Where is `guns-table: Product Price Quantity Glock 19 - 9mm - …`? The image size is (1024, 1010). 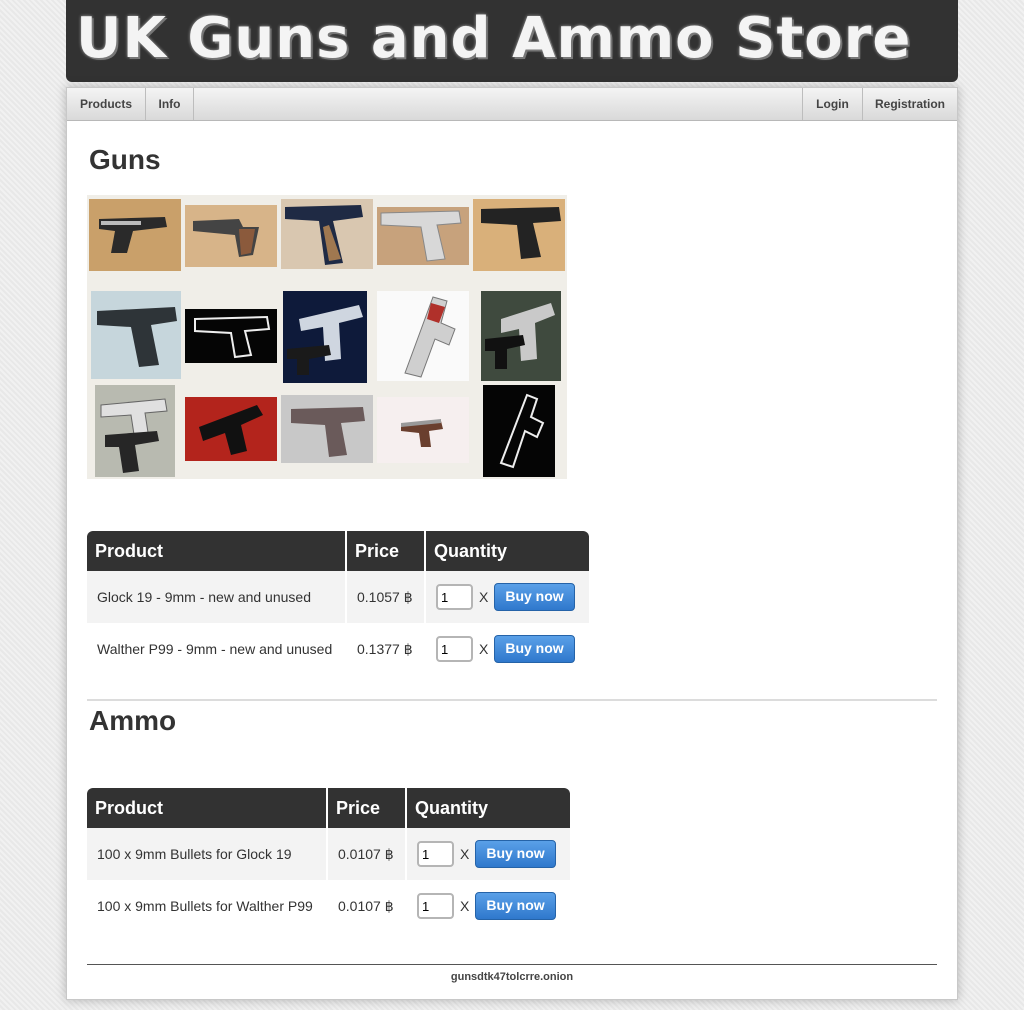 guns-table: Product Price Quantity Glock 19 - 9mm - … is located at coordinates (338, 603).